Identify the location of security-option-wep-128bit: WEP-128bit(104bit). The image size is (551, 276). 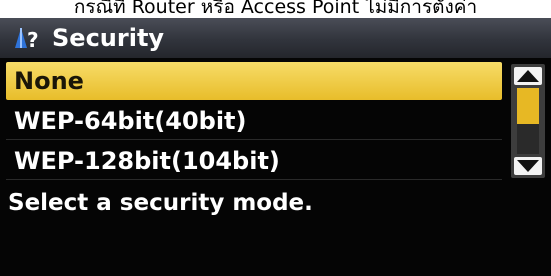
(254, 161).